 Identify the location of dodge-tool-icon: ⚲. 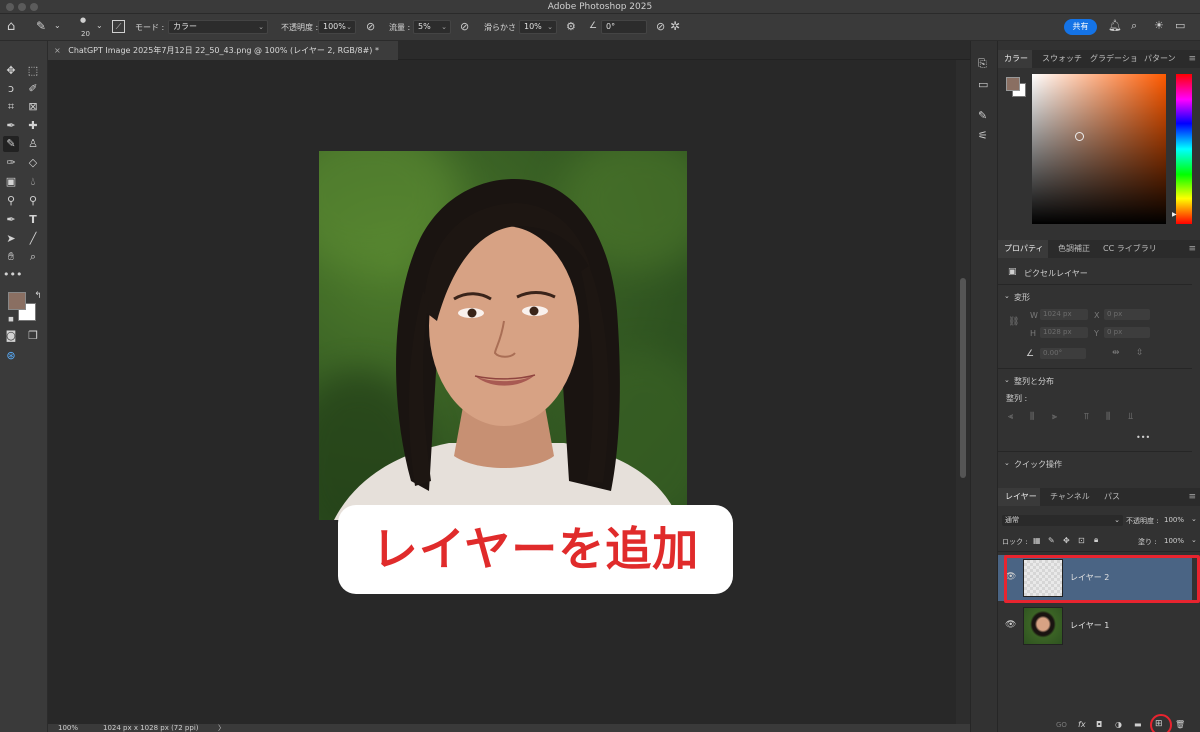
(11, 201).